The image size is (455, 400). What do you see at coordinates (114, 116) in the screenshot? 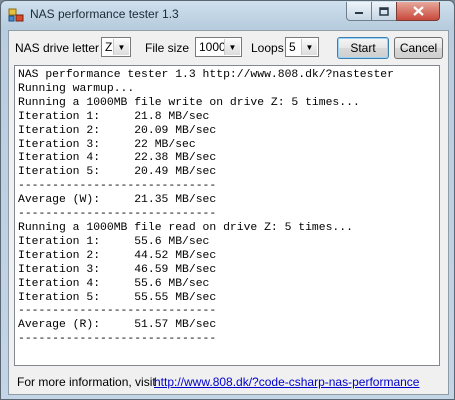
I see `console-line: Iteration 1: 21.8 MB/sec` at bounding box center [114, 116].